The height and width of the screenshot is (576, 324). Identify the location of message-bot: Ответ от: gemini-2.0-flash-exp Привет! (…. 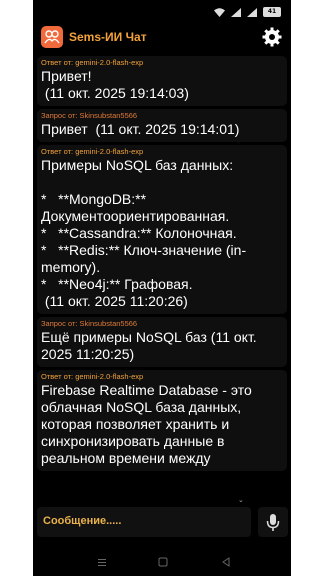
(162, 81).